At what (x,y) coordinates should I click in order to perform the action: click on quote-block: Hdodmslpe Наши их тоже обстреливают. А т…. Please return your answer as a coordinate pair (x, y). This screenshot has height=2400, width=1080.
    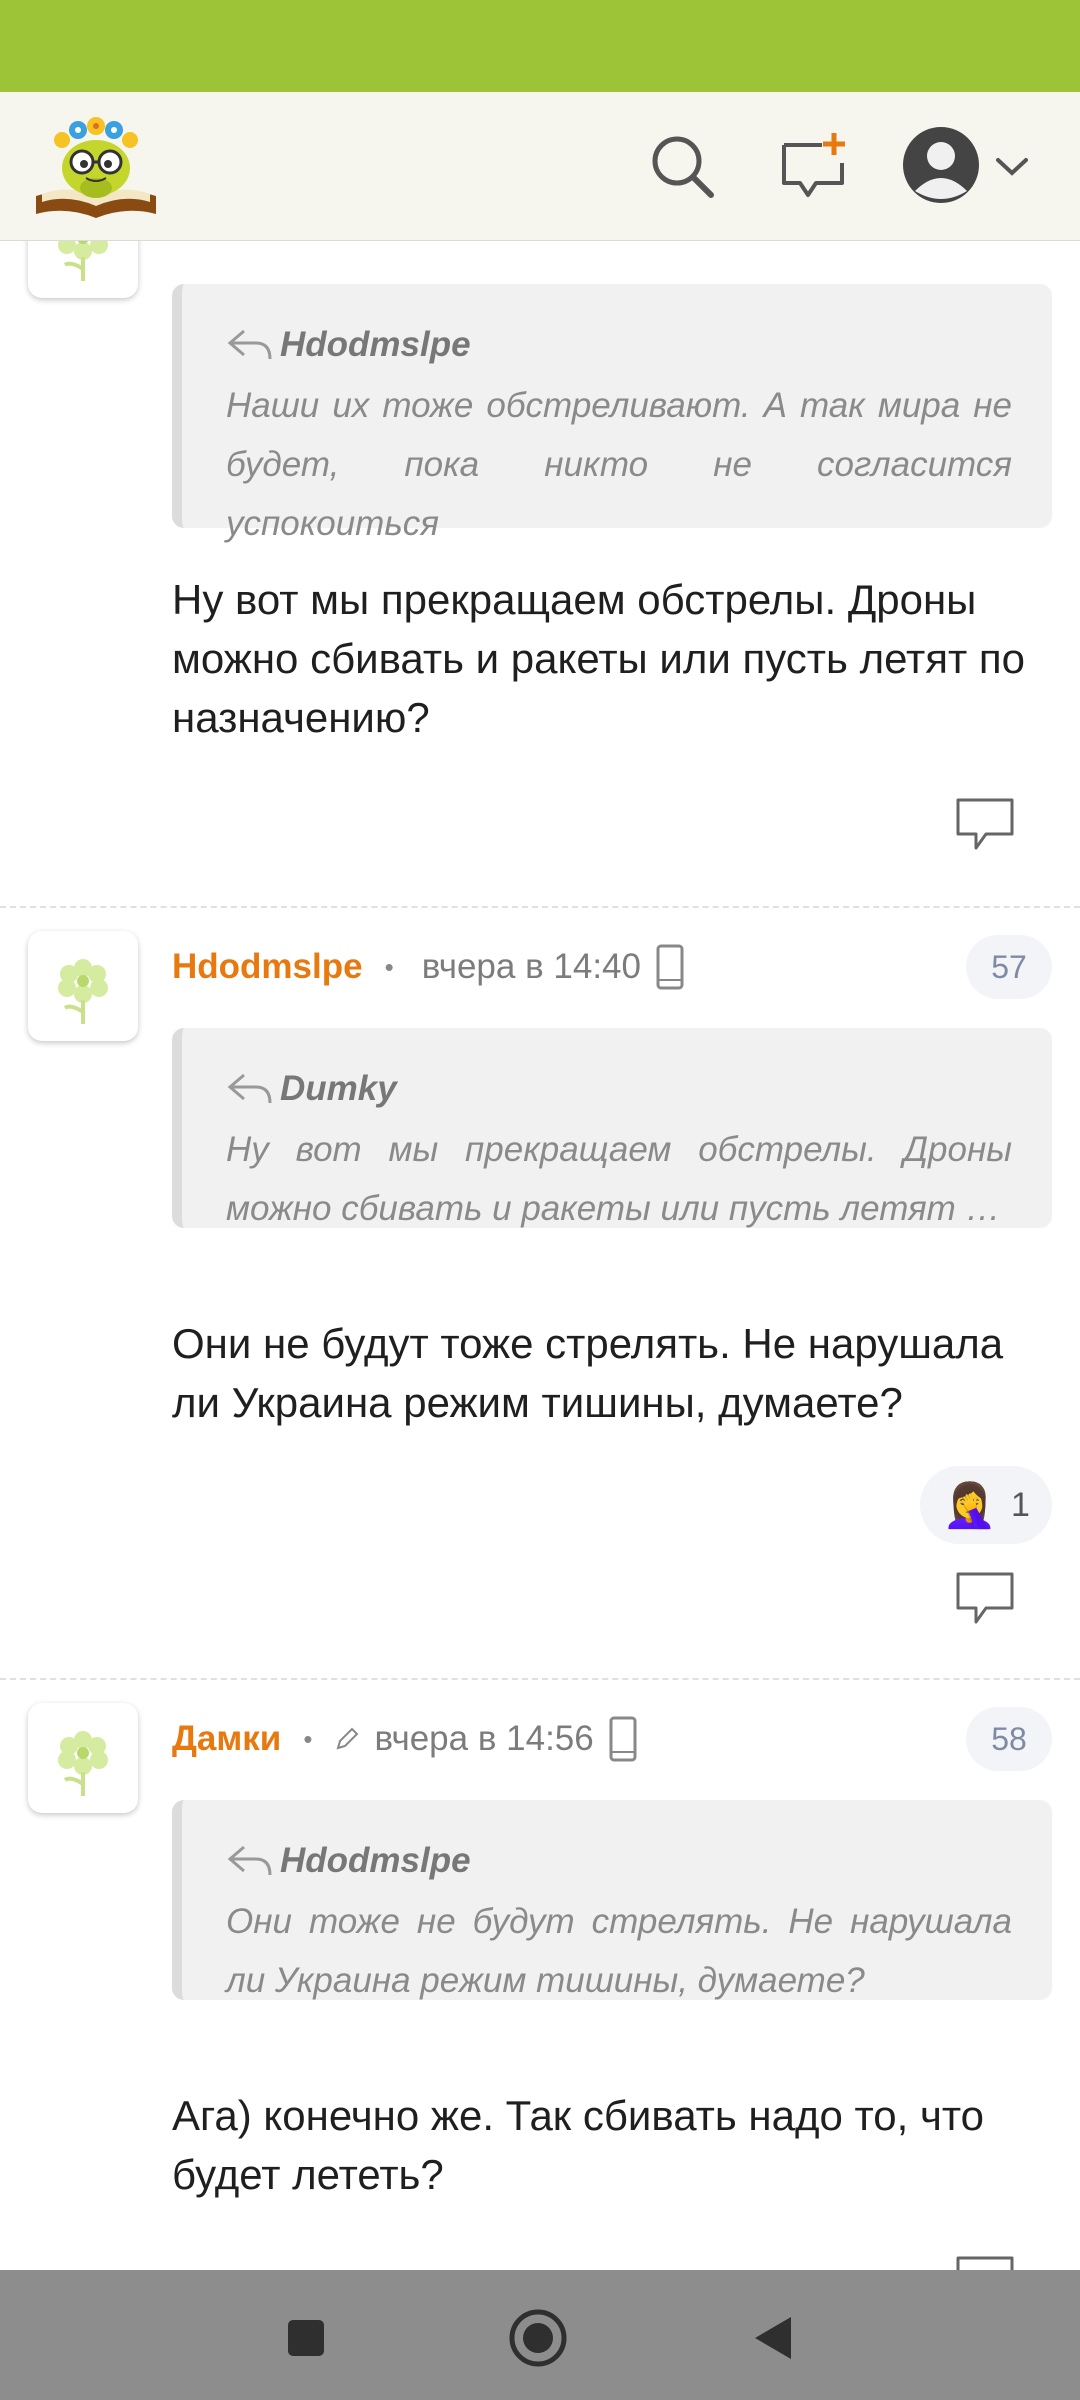
    Looking at the image, I should click on (612, 413).